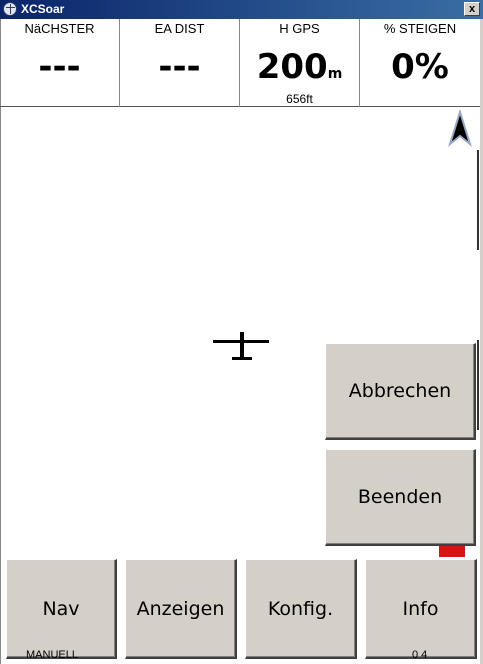  I want to click on infobox-subvalue: 656ft, so click(299, 99).